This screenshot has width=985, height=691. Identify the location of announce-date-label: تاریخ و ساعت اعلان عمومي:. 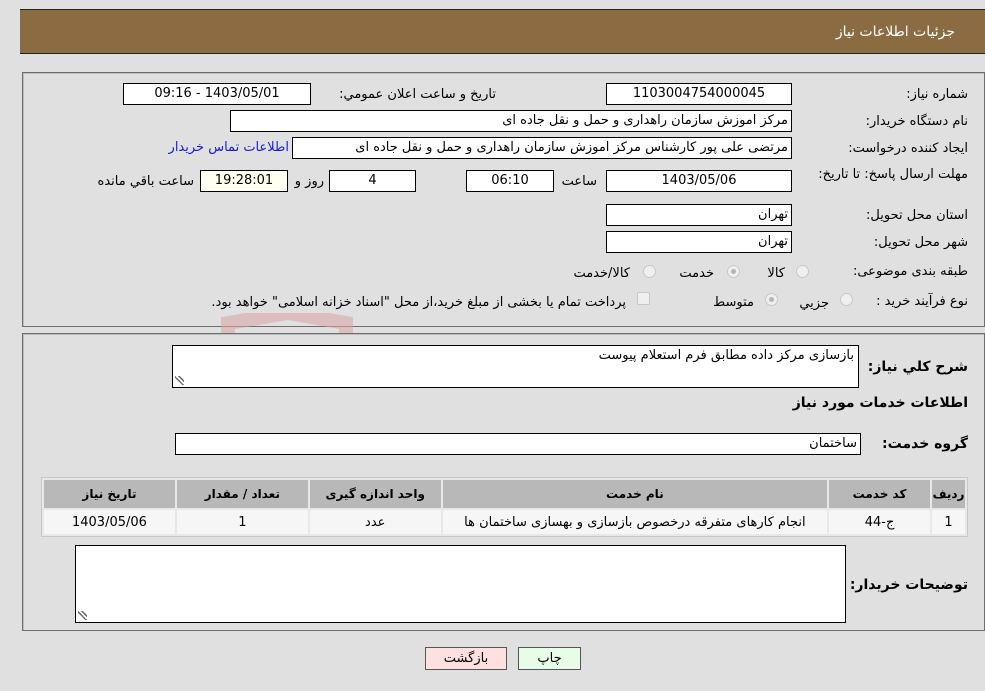
(417, 94).